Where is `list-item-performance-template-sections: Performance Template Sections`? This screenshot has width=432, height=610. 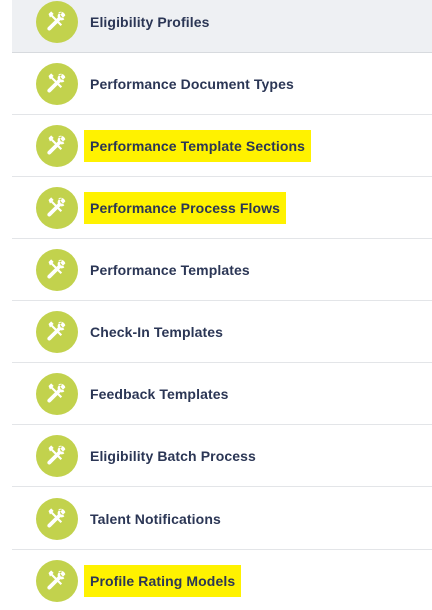
list-item-performance-template-sections: Performance Template Sections is located at coordinates (222, 146).